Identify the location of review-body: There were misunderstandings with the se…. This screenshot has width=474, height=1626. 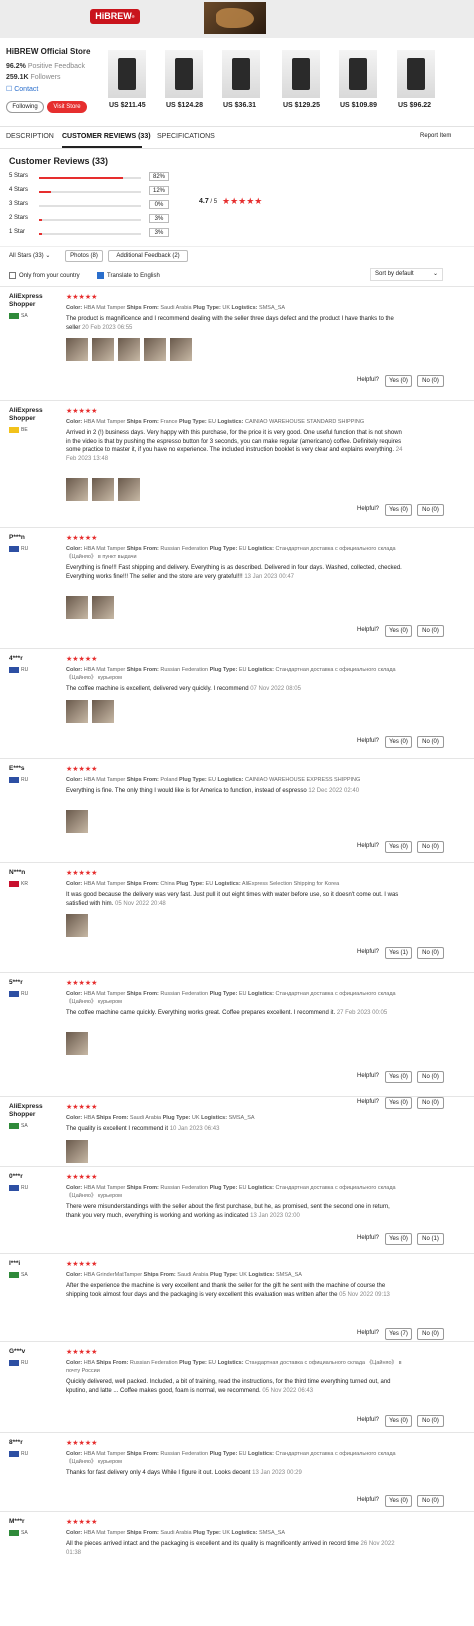
(228, 1211).